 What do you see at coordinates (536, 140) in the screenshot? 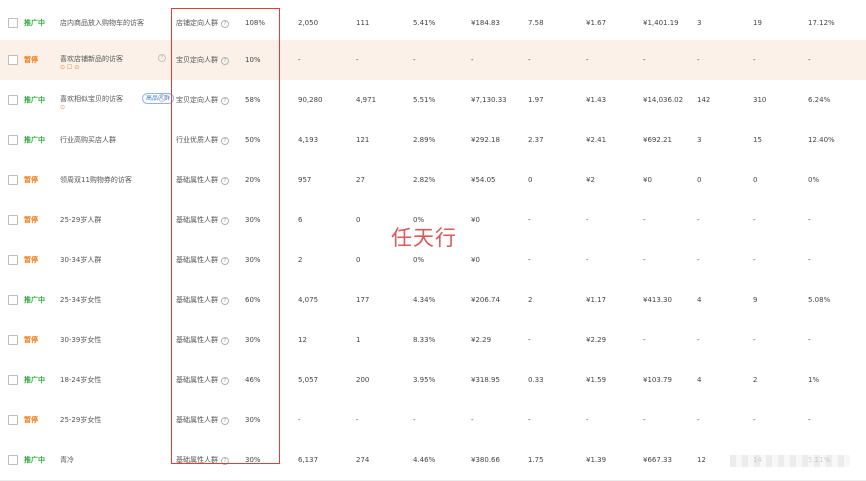
I see `metric-cell: 2.37` at bounding box center [536, 140].